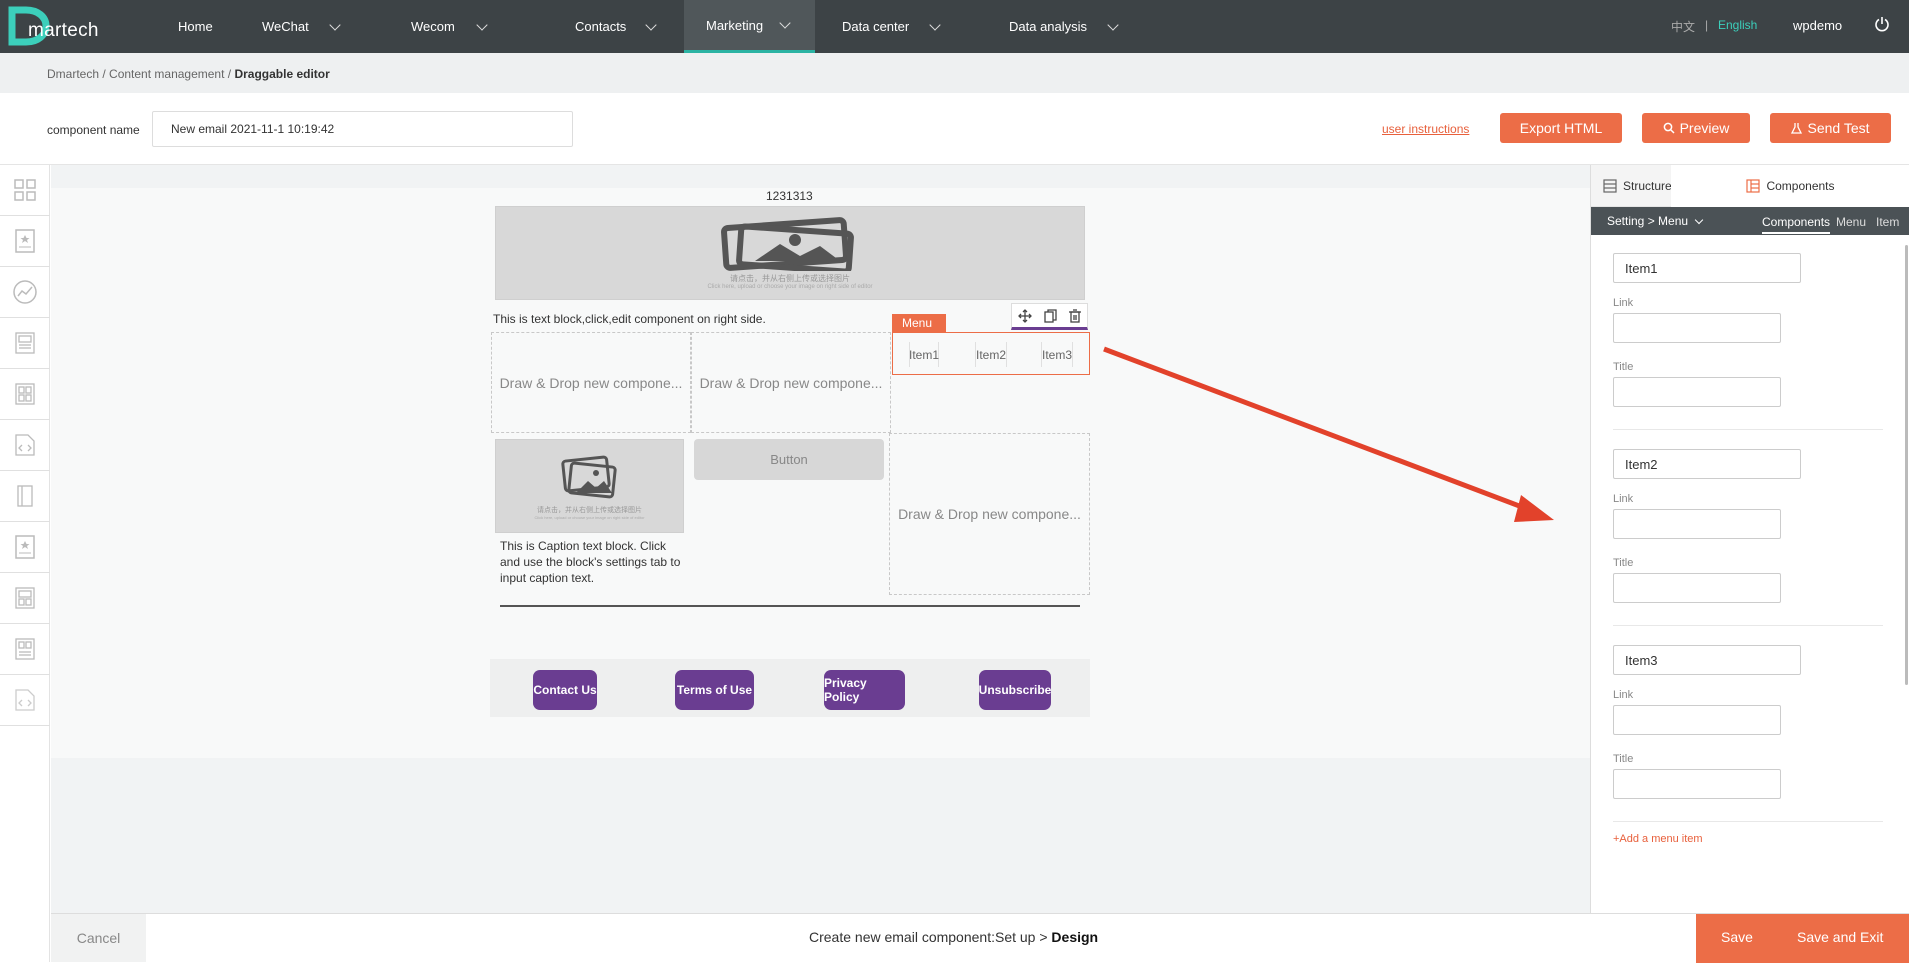 This screenshot has width=1909, height=963. Describe the element at coordinates (1637, 186) in the screenshot. I see `tab-structure: Structure` at that location.